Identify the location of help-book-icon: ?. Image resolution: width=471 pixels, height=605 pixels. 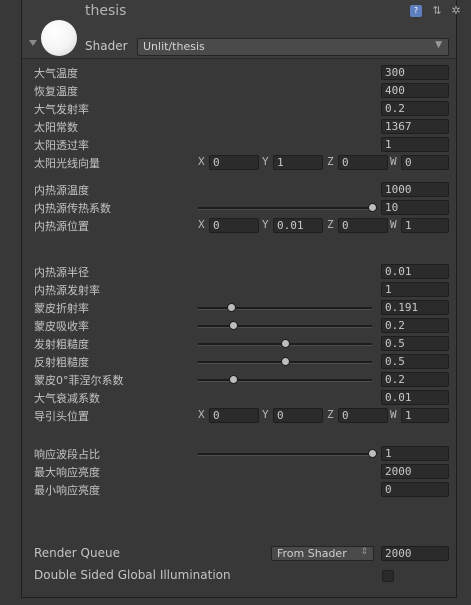
(416, 11).